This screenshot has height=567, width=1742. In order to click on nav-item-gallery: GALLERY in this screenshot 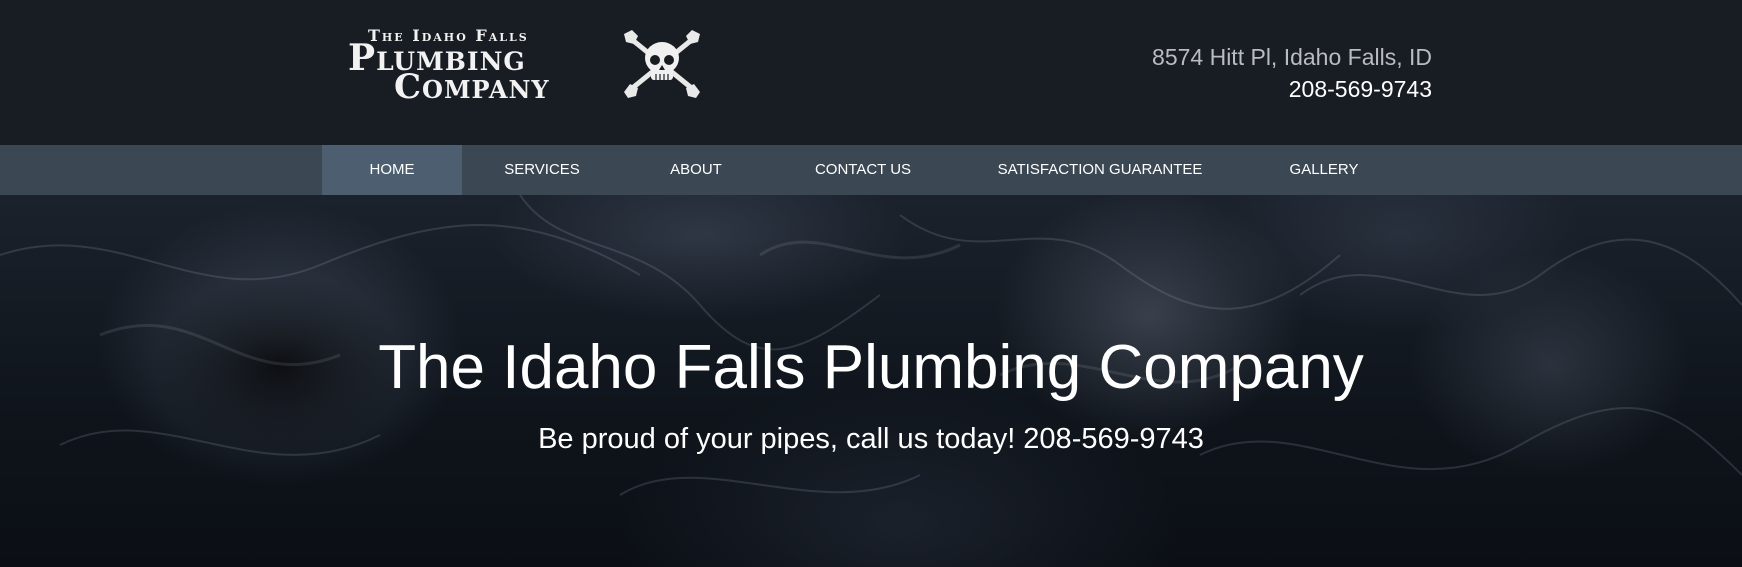, I will do `click(1324, 170)`.